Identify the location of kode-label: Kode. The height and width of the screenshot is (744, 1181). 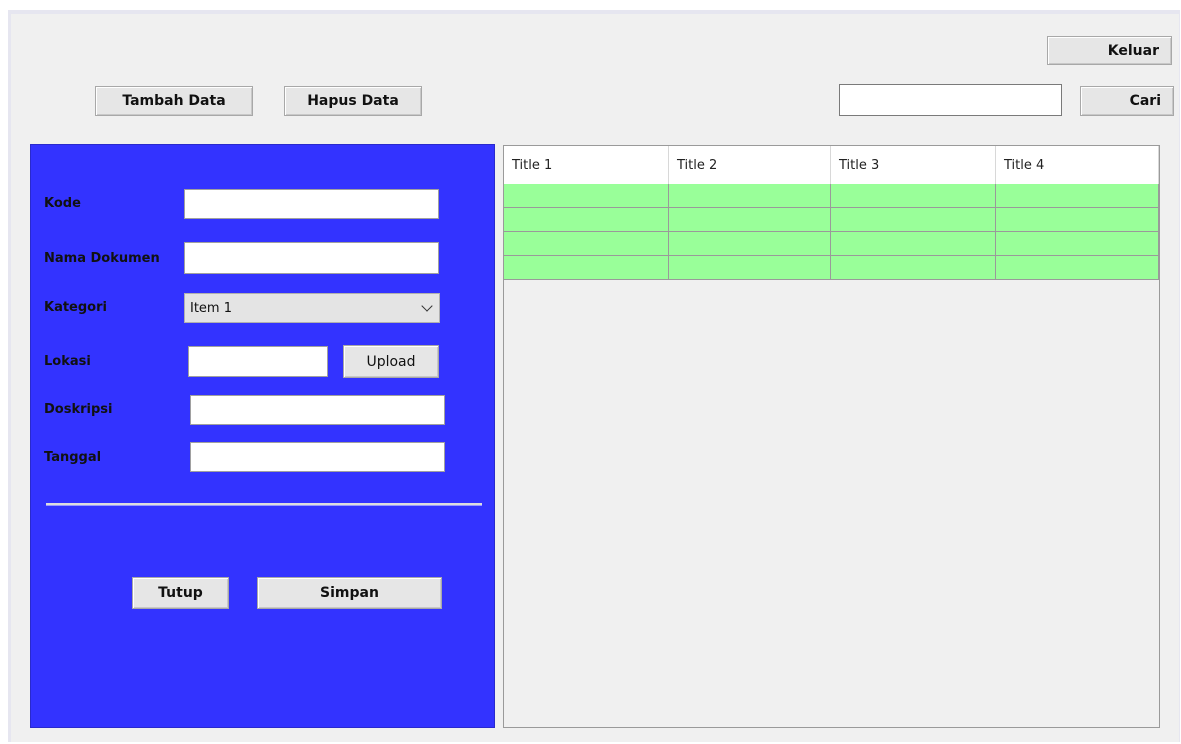
(62, 203).